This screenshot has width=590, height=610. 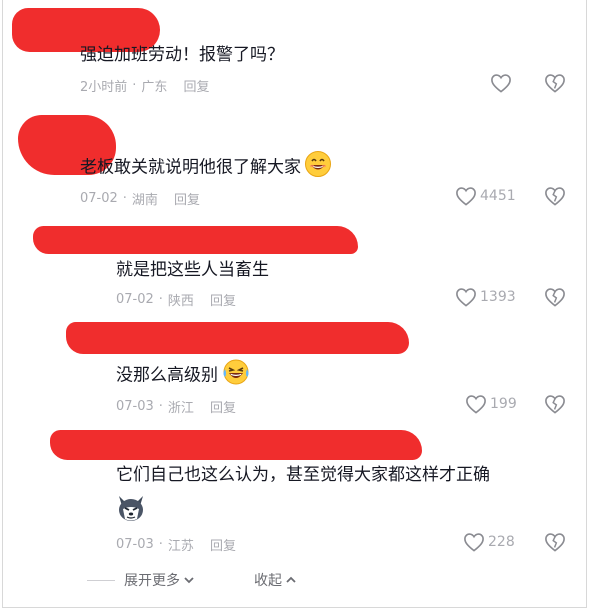 What do you see at coordinates (206, 167) in the screenshot?
I see `comment-text: 老板敢关就说明他很了解大家` at bounding box center [206, 167].